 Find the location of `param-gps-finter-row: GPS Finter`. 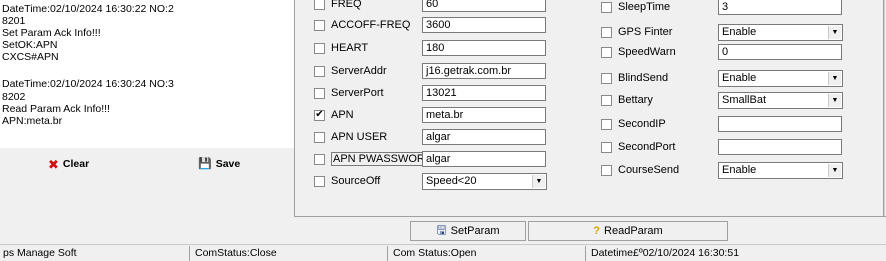

param-gps-finter-row: GPS Finter is located at coordinates (636, 32).